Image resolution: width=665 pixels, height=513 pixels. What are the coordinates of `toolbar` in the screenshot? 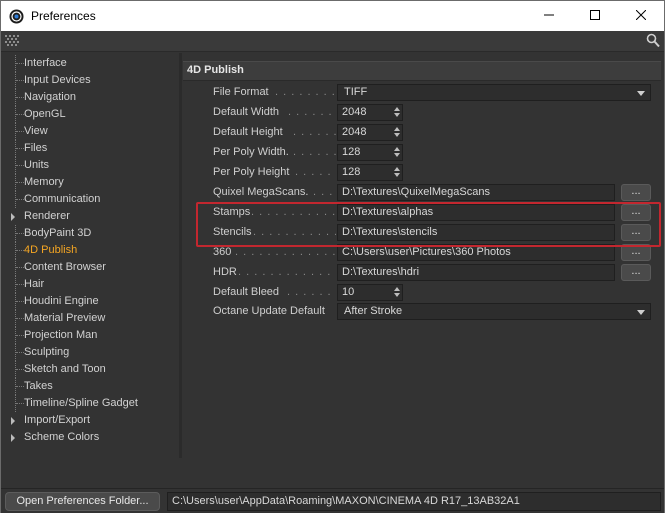 It's located at (332, 41).